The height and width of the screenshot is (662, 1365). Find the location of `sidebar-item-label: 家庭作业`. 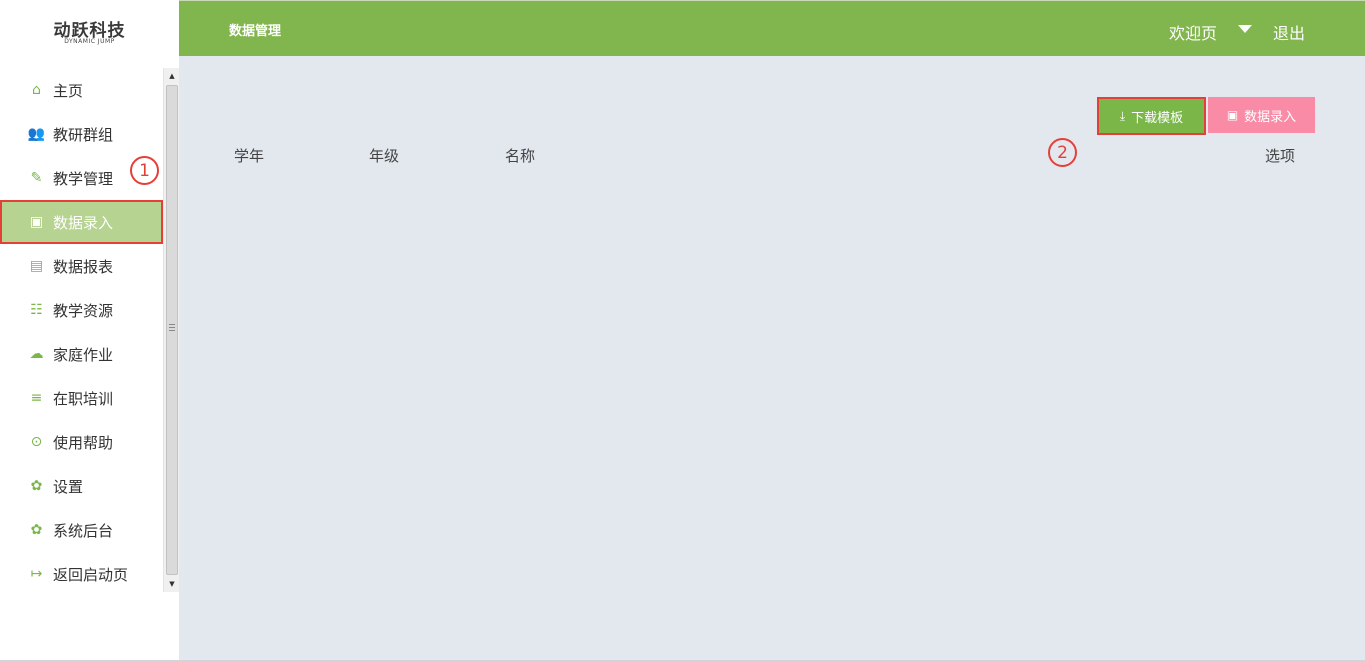

sidebar-item-label: 家庭作业 is located at coordinates (83, 354).